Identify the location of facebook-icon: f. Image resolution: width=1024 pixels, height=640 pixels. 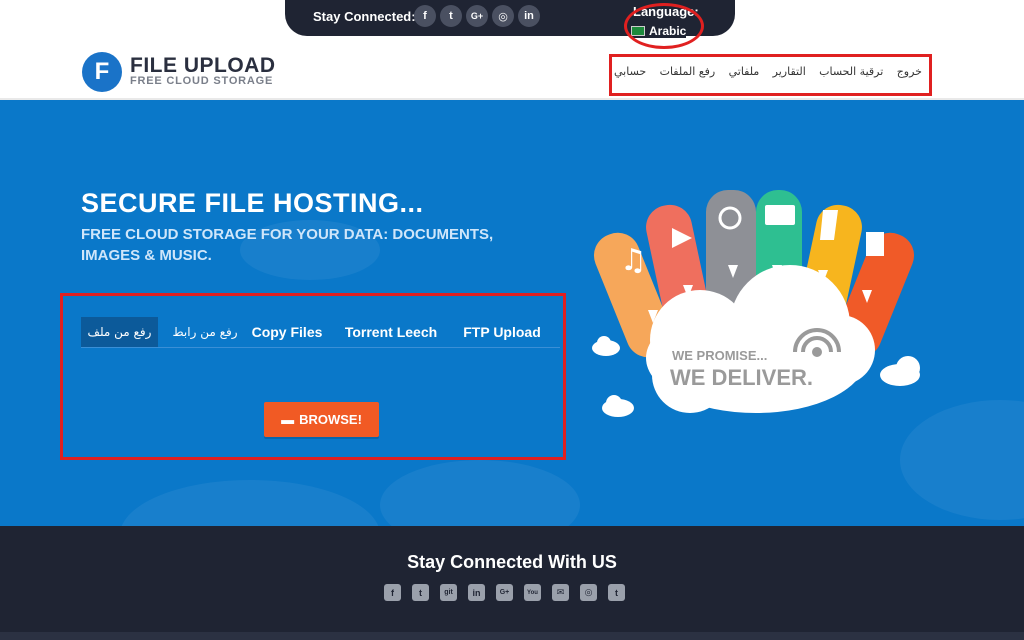
(425, 16).